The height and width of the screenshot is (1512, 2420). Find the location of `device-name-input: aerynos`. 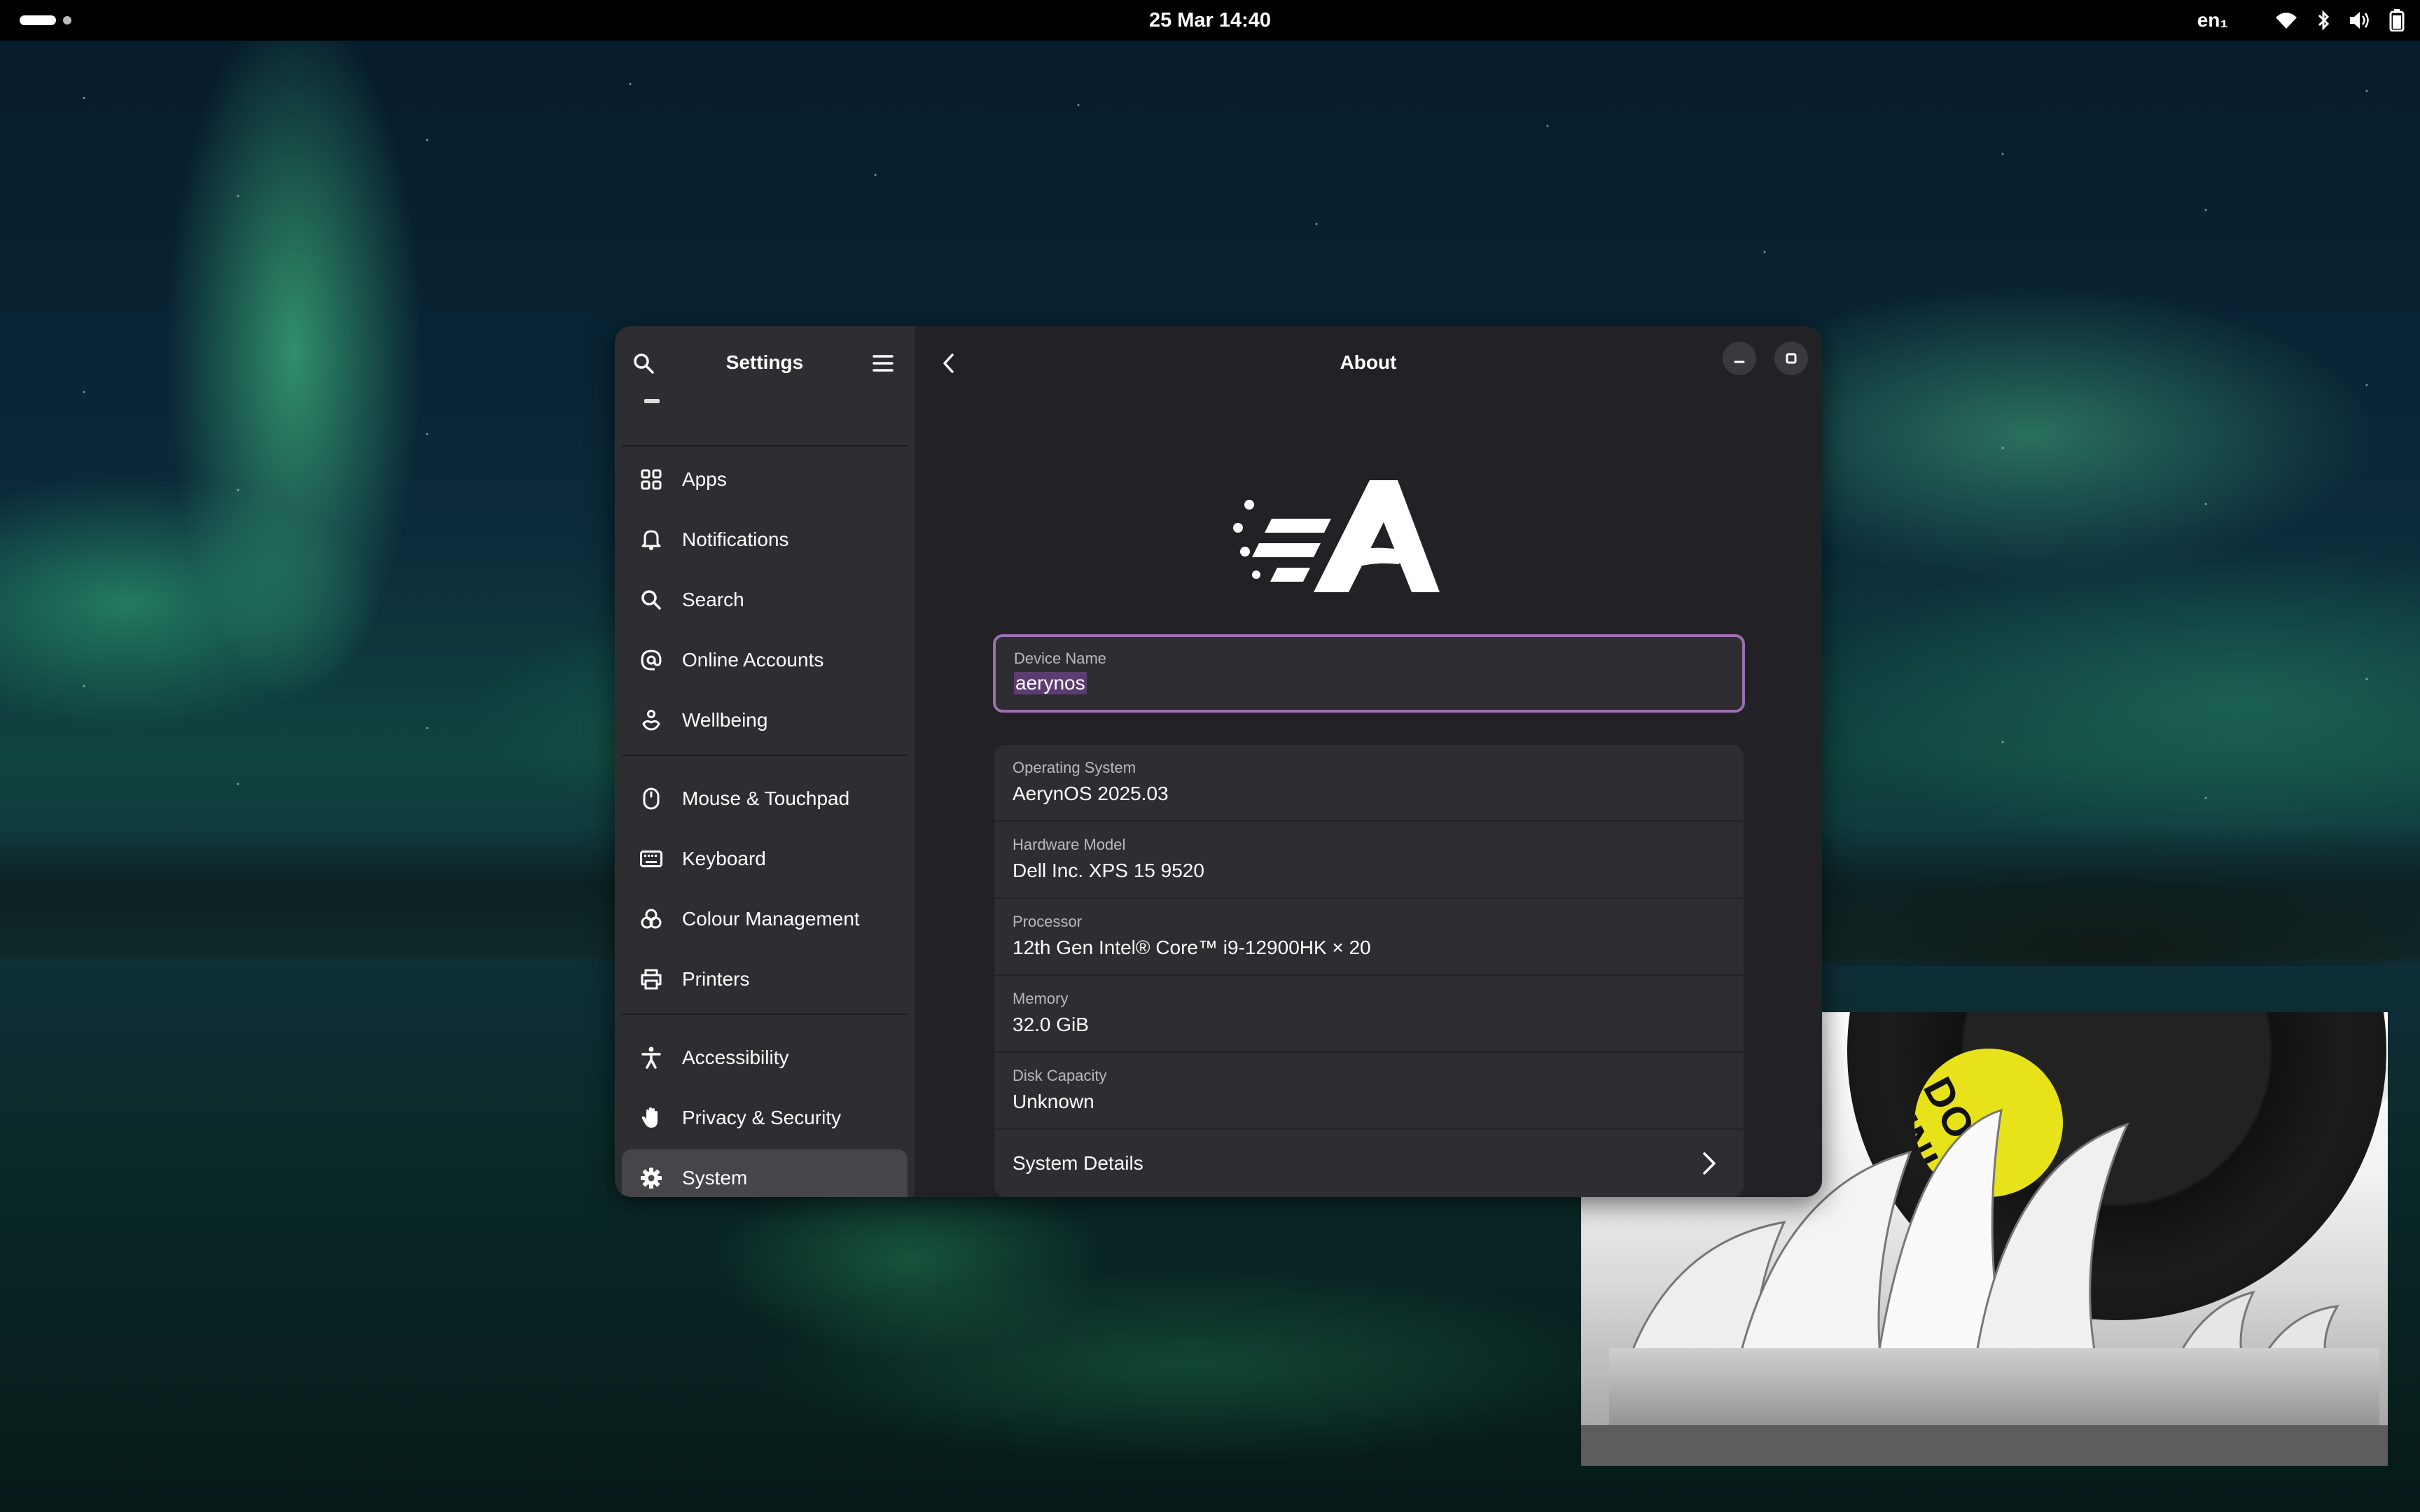

device-name-input: aerynos is located at coordinates (1050, 683).